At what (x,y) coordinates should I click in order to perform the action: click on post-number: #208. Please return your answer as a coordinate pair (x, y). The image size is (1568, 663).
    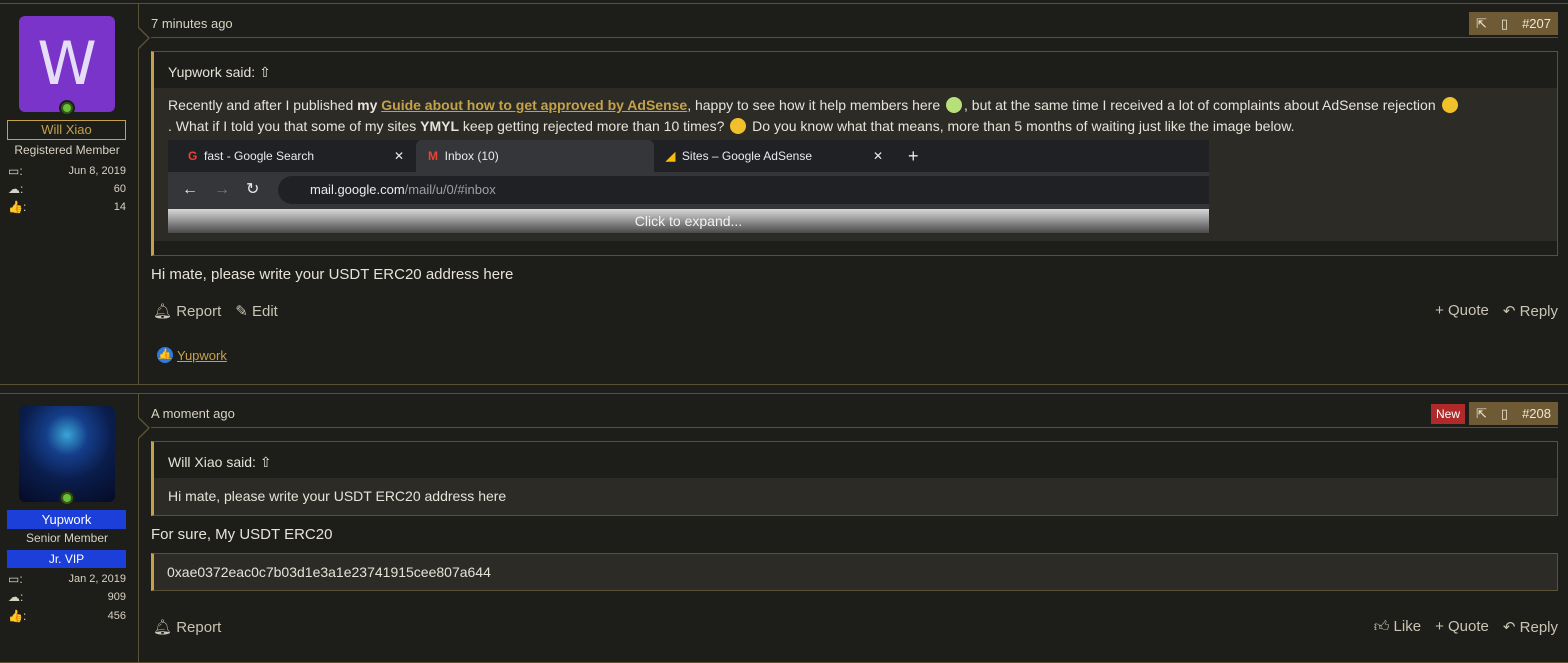
    Looking at the image, I should click on (1536, 413).